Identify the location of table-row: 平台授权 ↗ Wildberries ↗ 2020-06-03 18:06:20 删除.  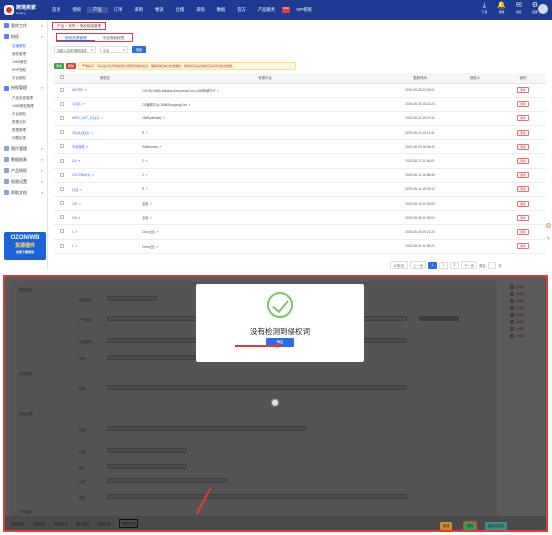
(300, 147).